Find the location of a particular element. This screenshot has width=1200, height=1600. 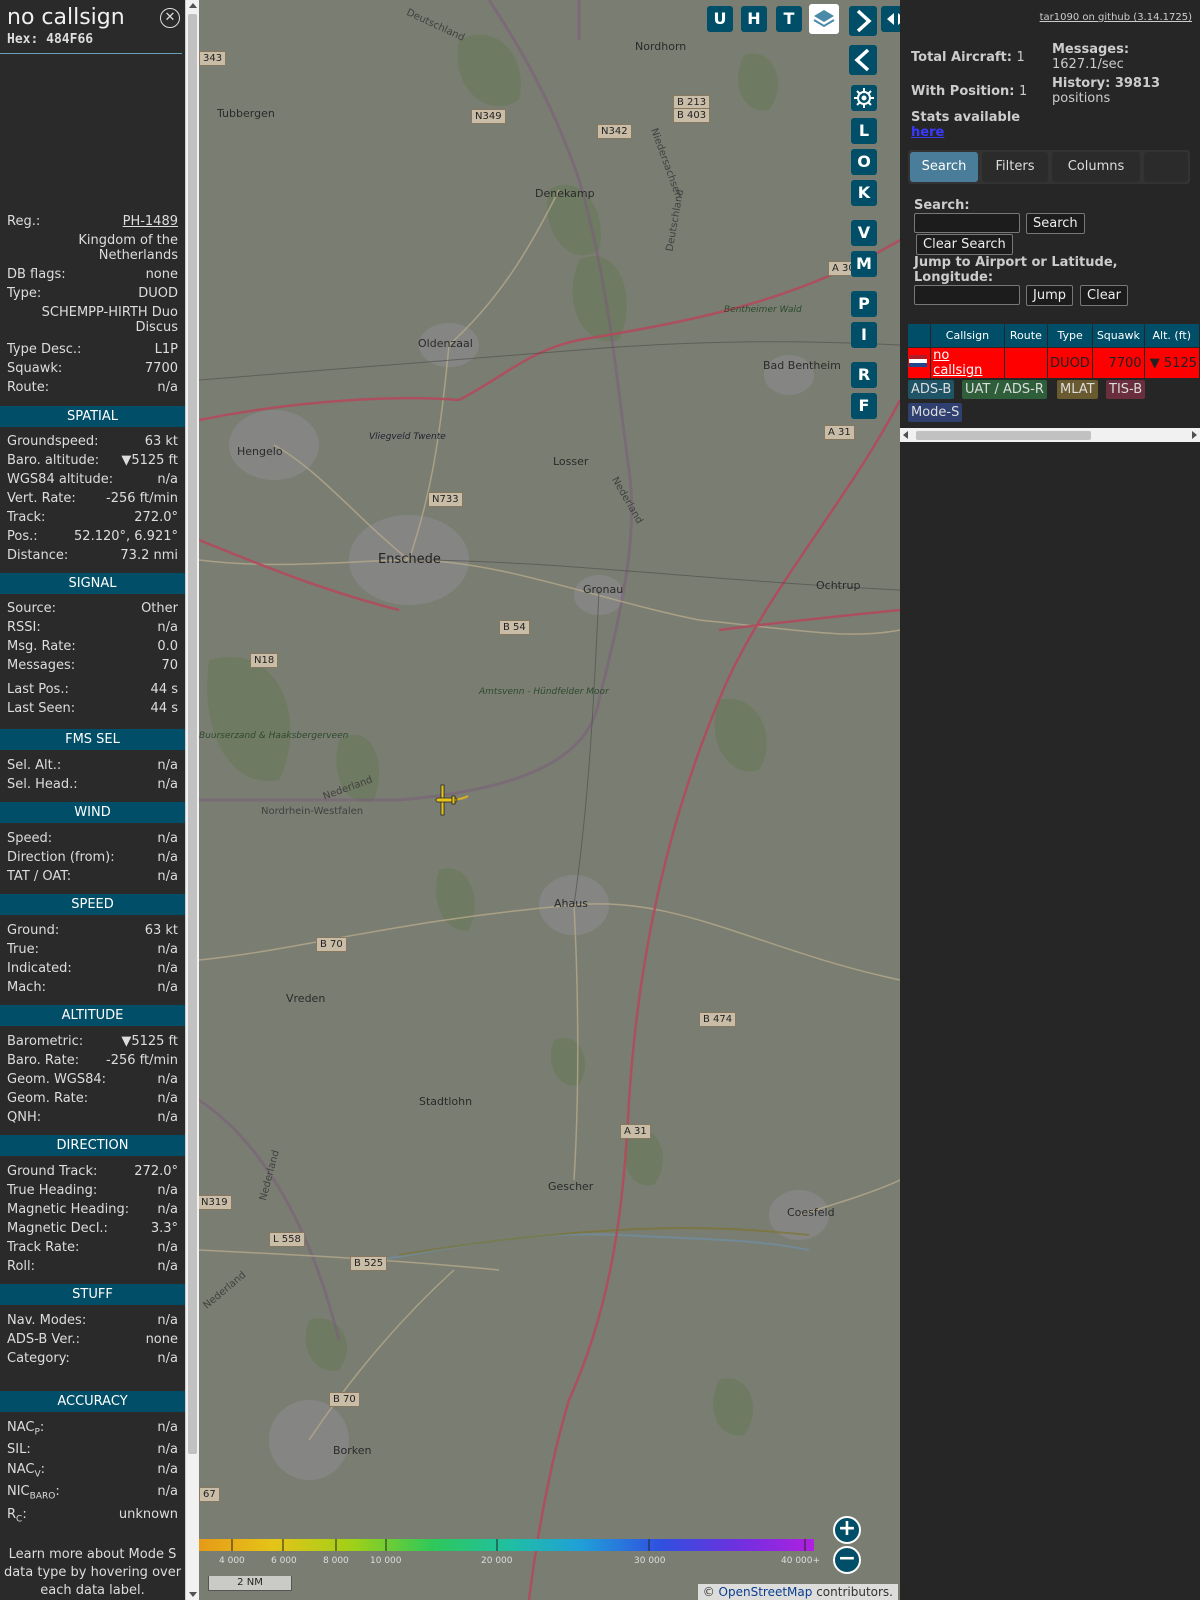

colorbar-label: 8 000 is located at coordinates (336, 1561).